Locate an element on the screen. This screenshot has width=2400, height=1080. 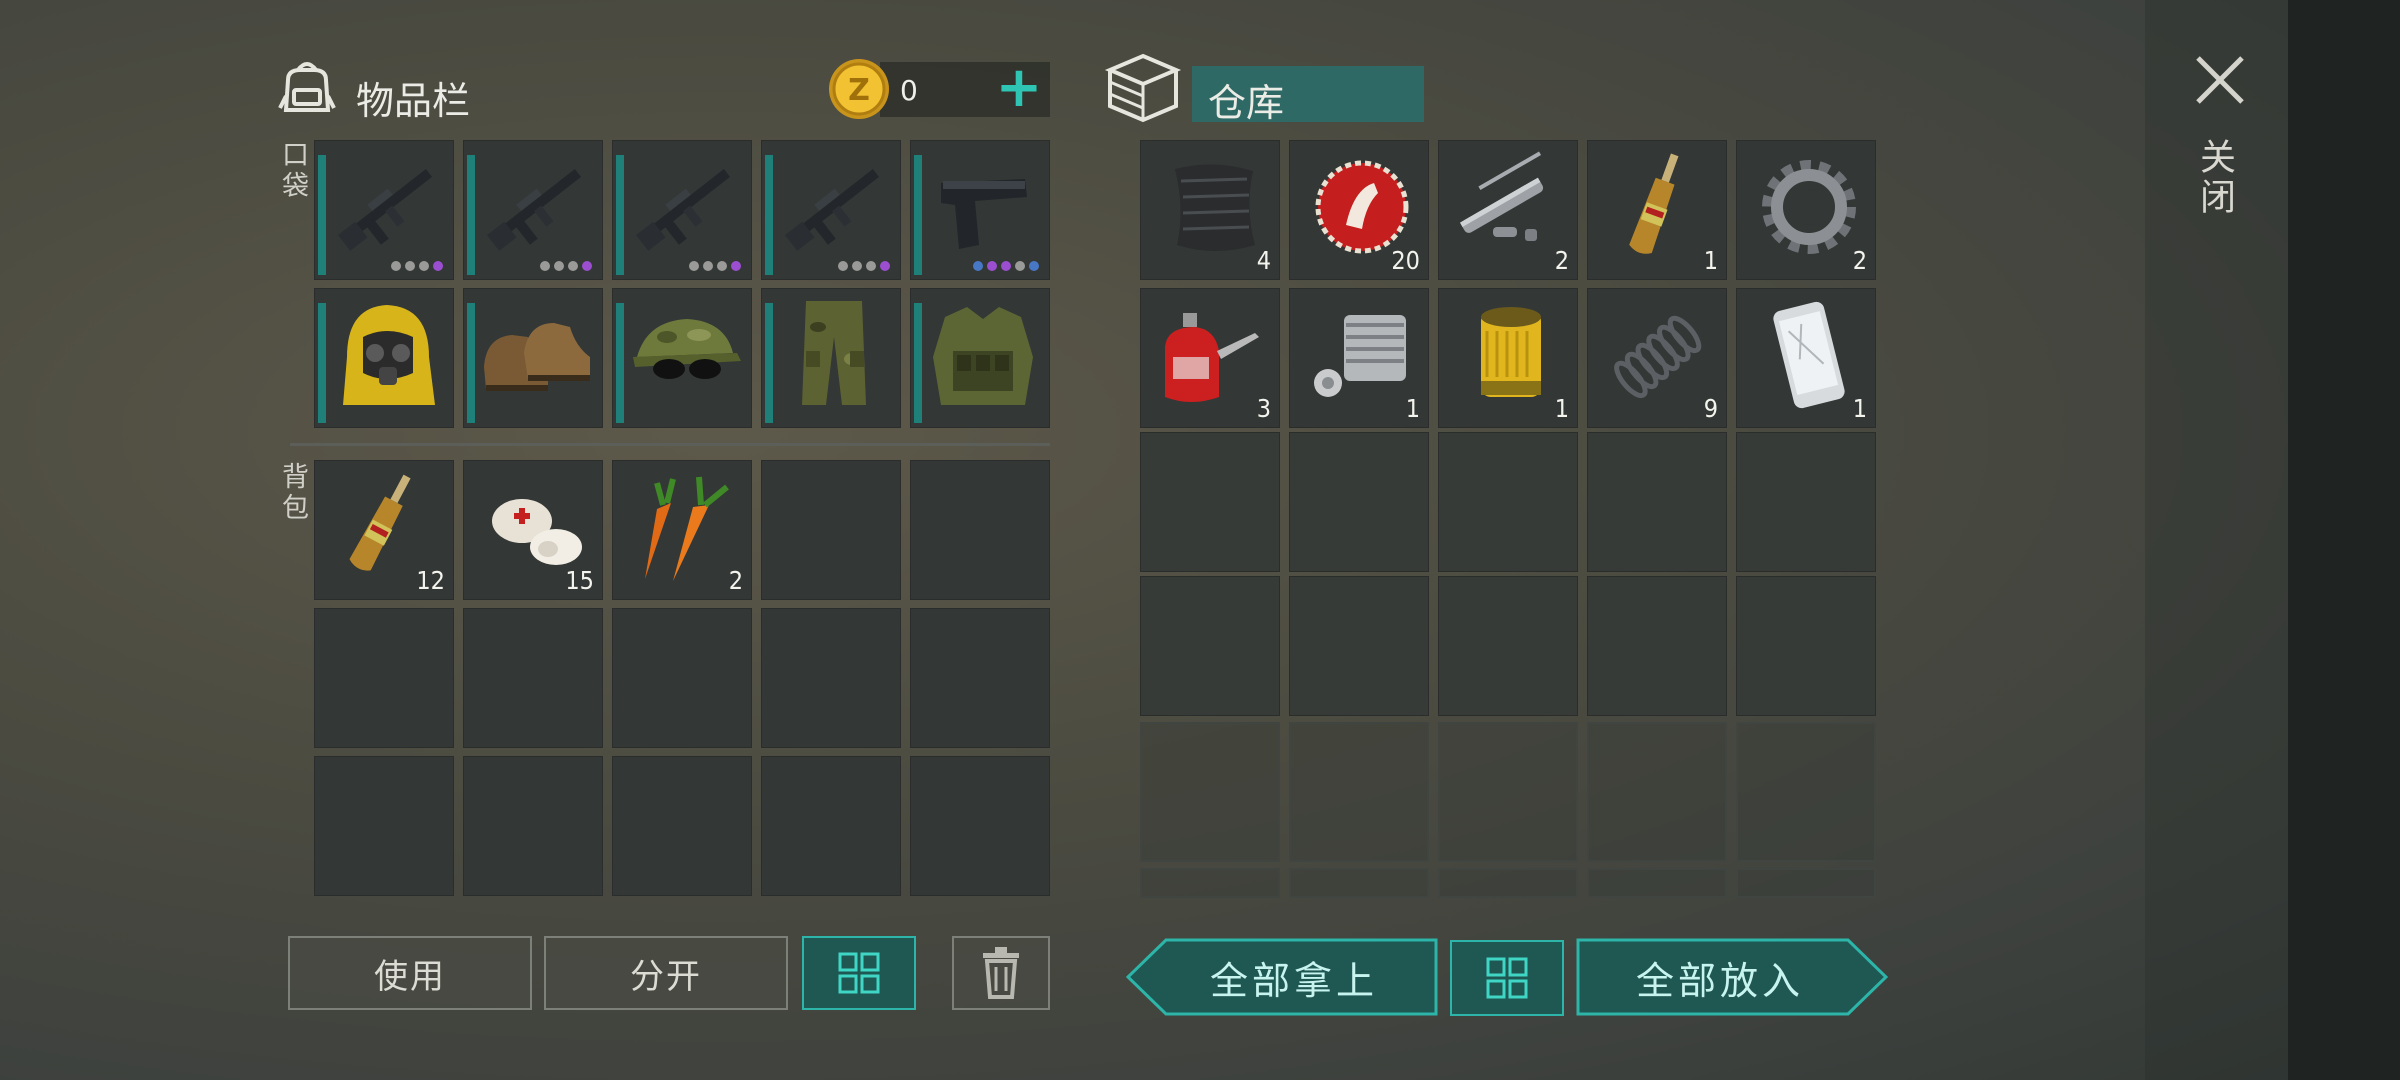
warehouse-slot-8: 1 is located at coordinates (1508, 358).